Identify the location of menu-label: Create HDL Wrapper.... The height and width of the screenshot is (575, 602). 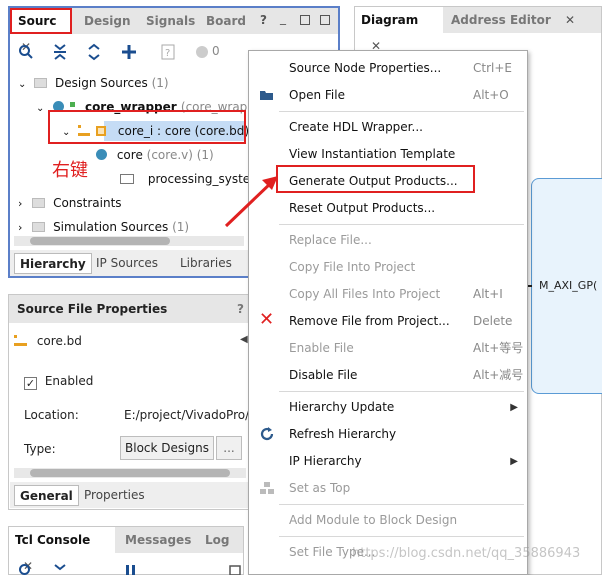
(356, 127).